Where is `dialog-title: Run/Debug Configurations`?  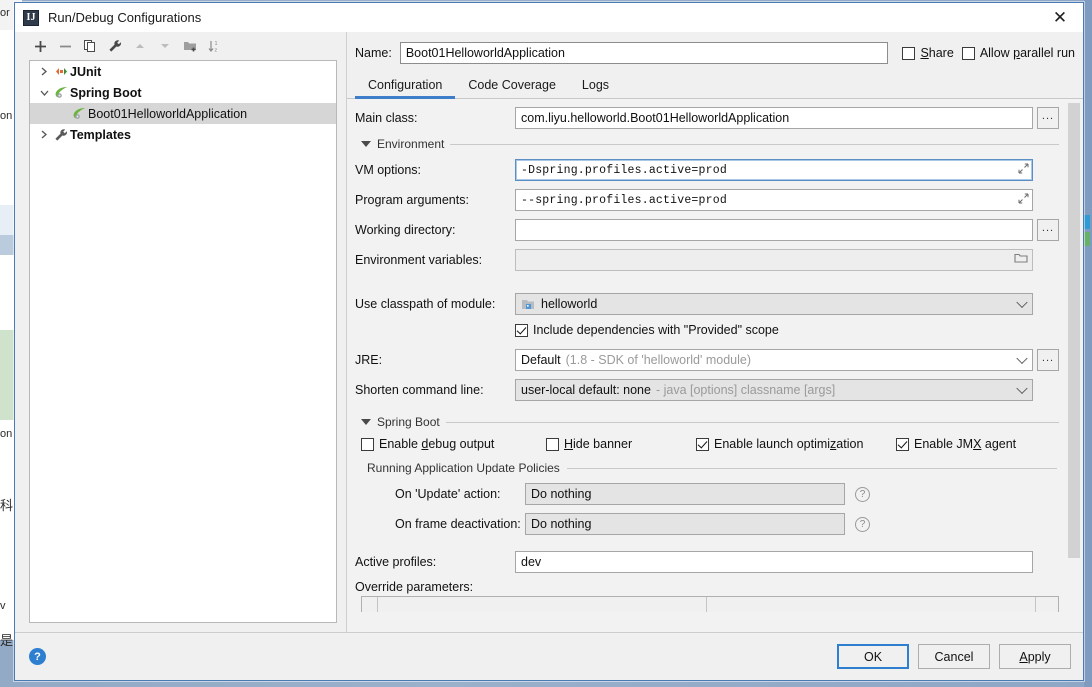 dialog-title: Run/Debug Configurations is located at coordinates (125, 17).